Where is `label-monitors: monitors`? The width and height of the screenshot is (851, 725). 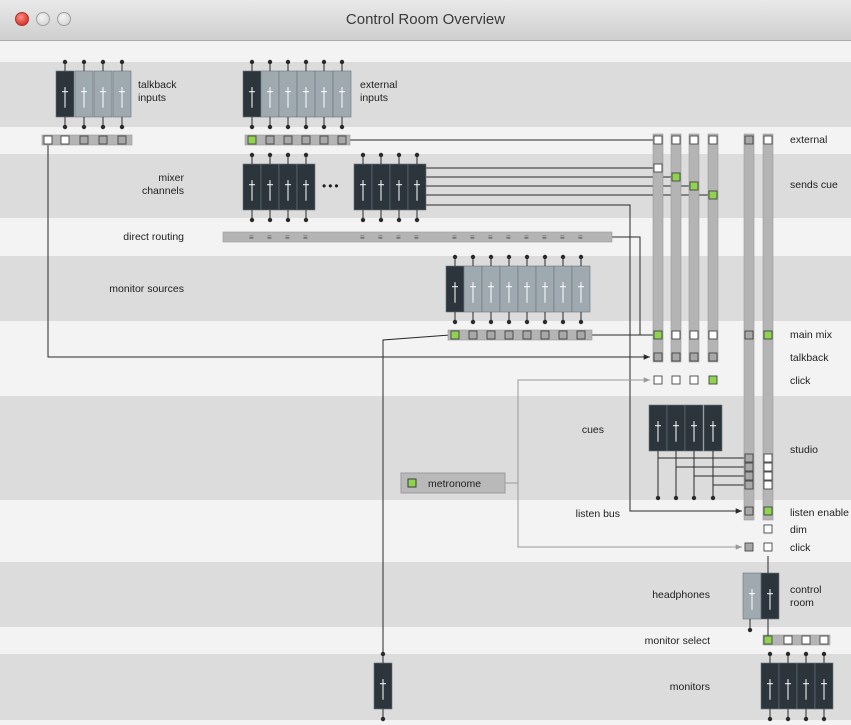
label-monitors: monitors is located at coordinates (690, 687).